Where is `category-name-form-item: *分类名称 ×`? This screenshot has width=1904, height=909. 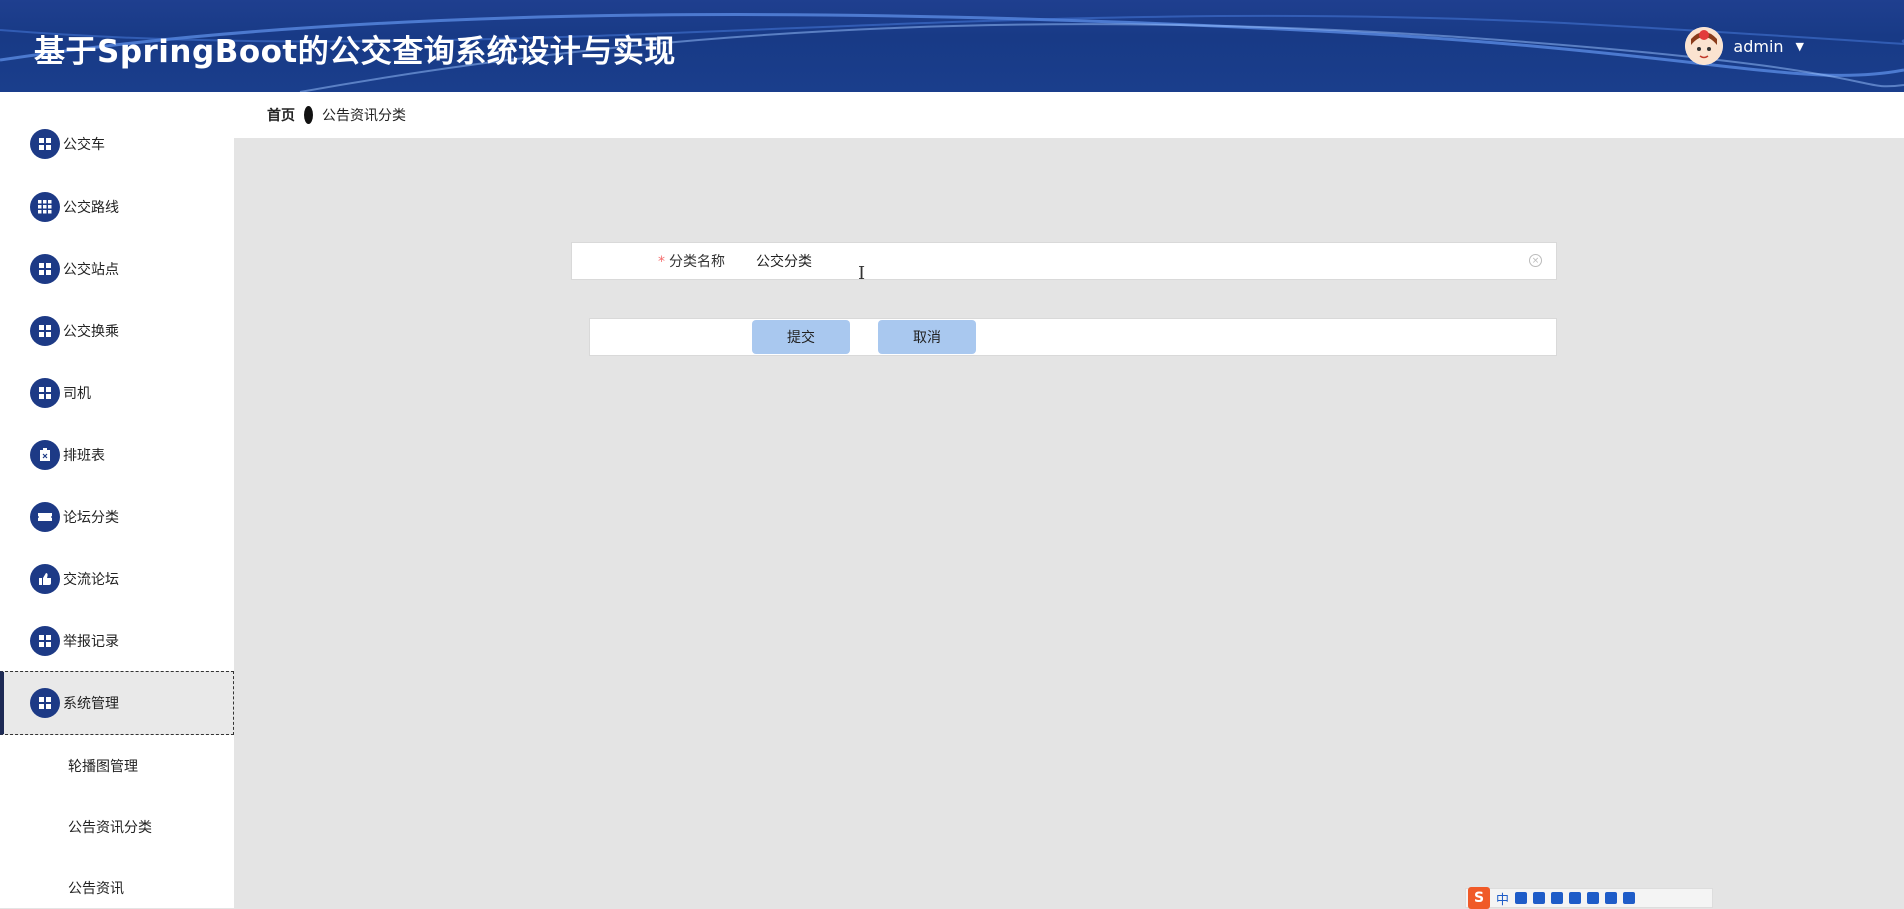 category-name-form-item: *分类名称 × is located at coordinates (1064, 261).